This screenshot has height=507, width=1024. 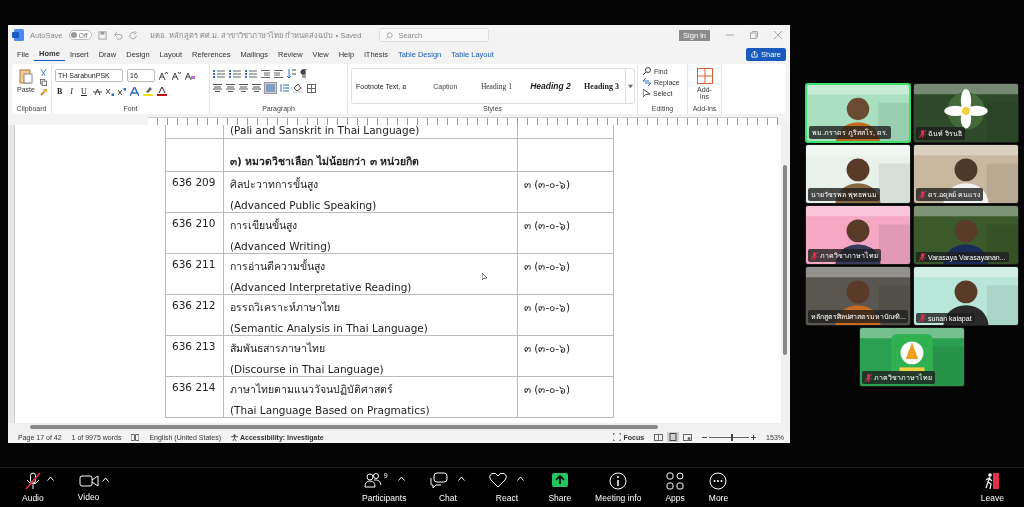 I want to click on text-effects-icon, so click(x=134, y=91).